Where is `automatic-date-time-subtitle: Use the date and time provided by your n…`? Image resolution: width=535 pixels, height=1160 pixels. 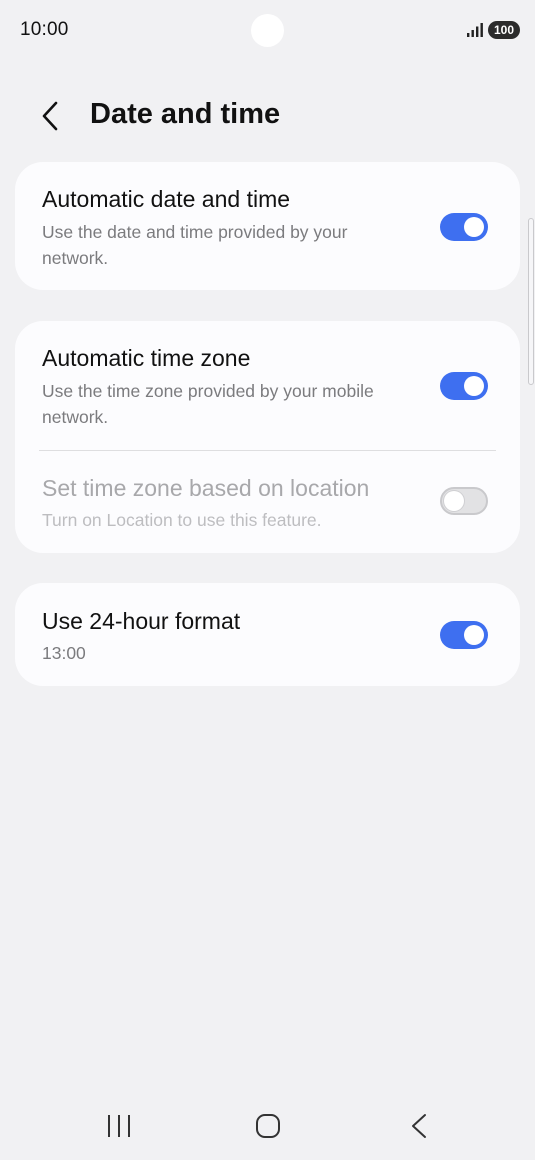
automatic-date-time-subtitle: Use the date and time provided by your n… is located at coordinates (195, 245).